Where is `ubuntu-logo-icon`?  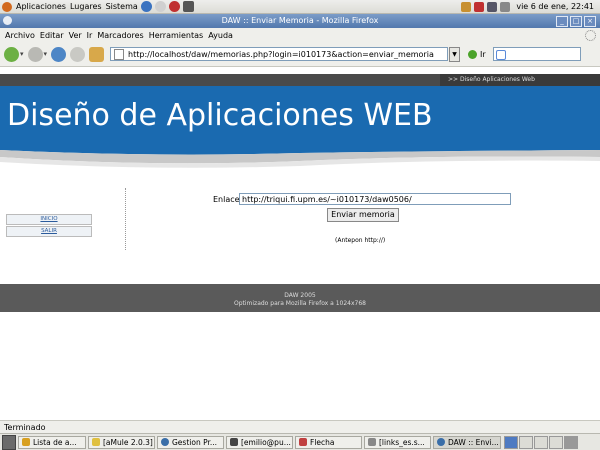
ubuntu-logo-icon is located at coordinates (7, 6).